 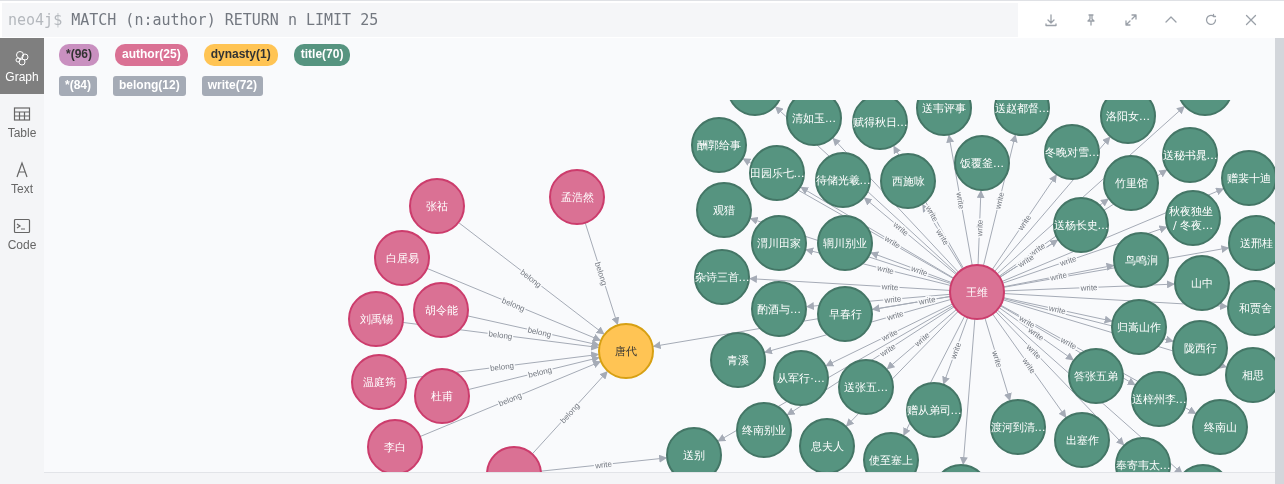 I want to click on text-tab: Text, so click(x=22, y=178).